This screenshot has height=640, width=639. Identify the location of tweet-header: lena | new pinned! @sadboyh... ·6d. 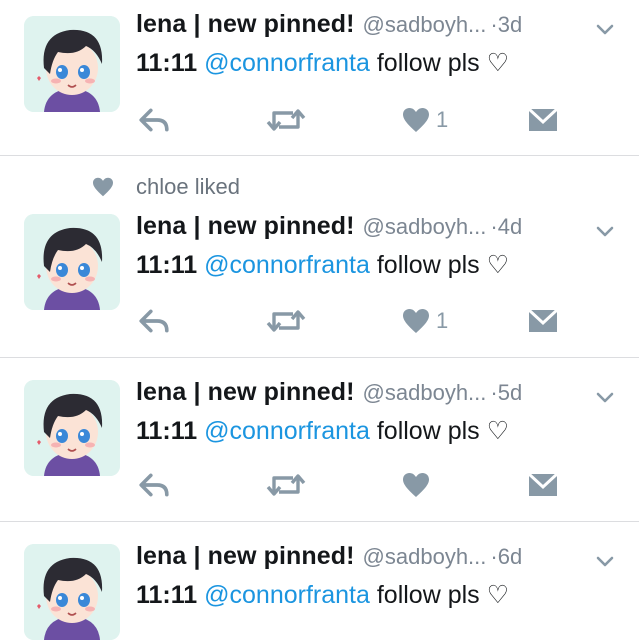
(329, 557).